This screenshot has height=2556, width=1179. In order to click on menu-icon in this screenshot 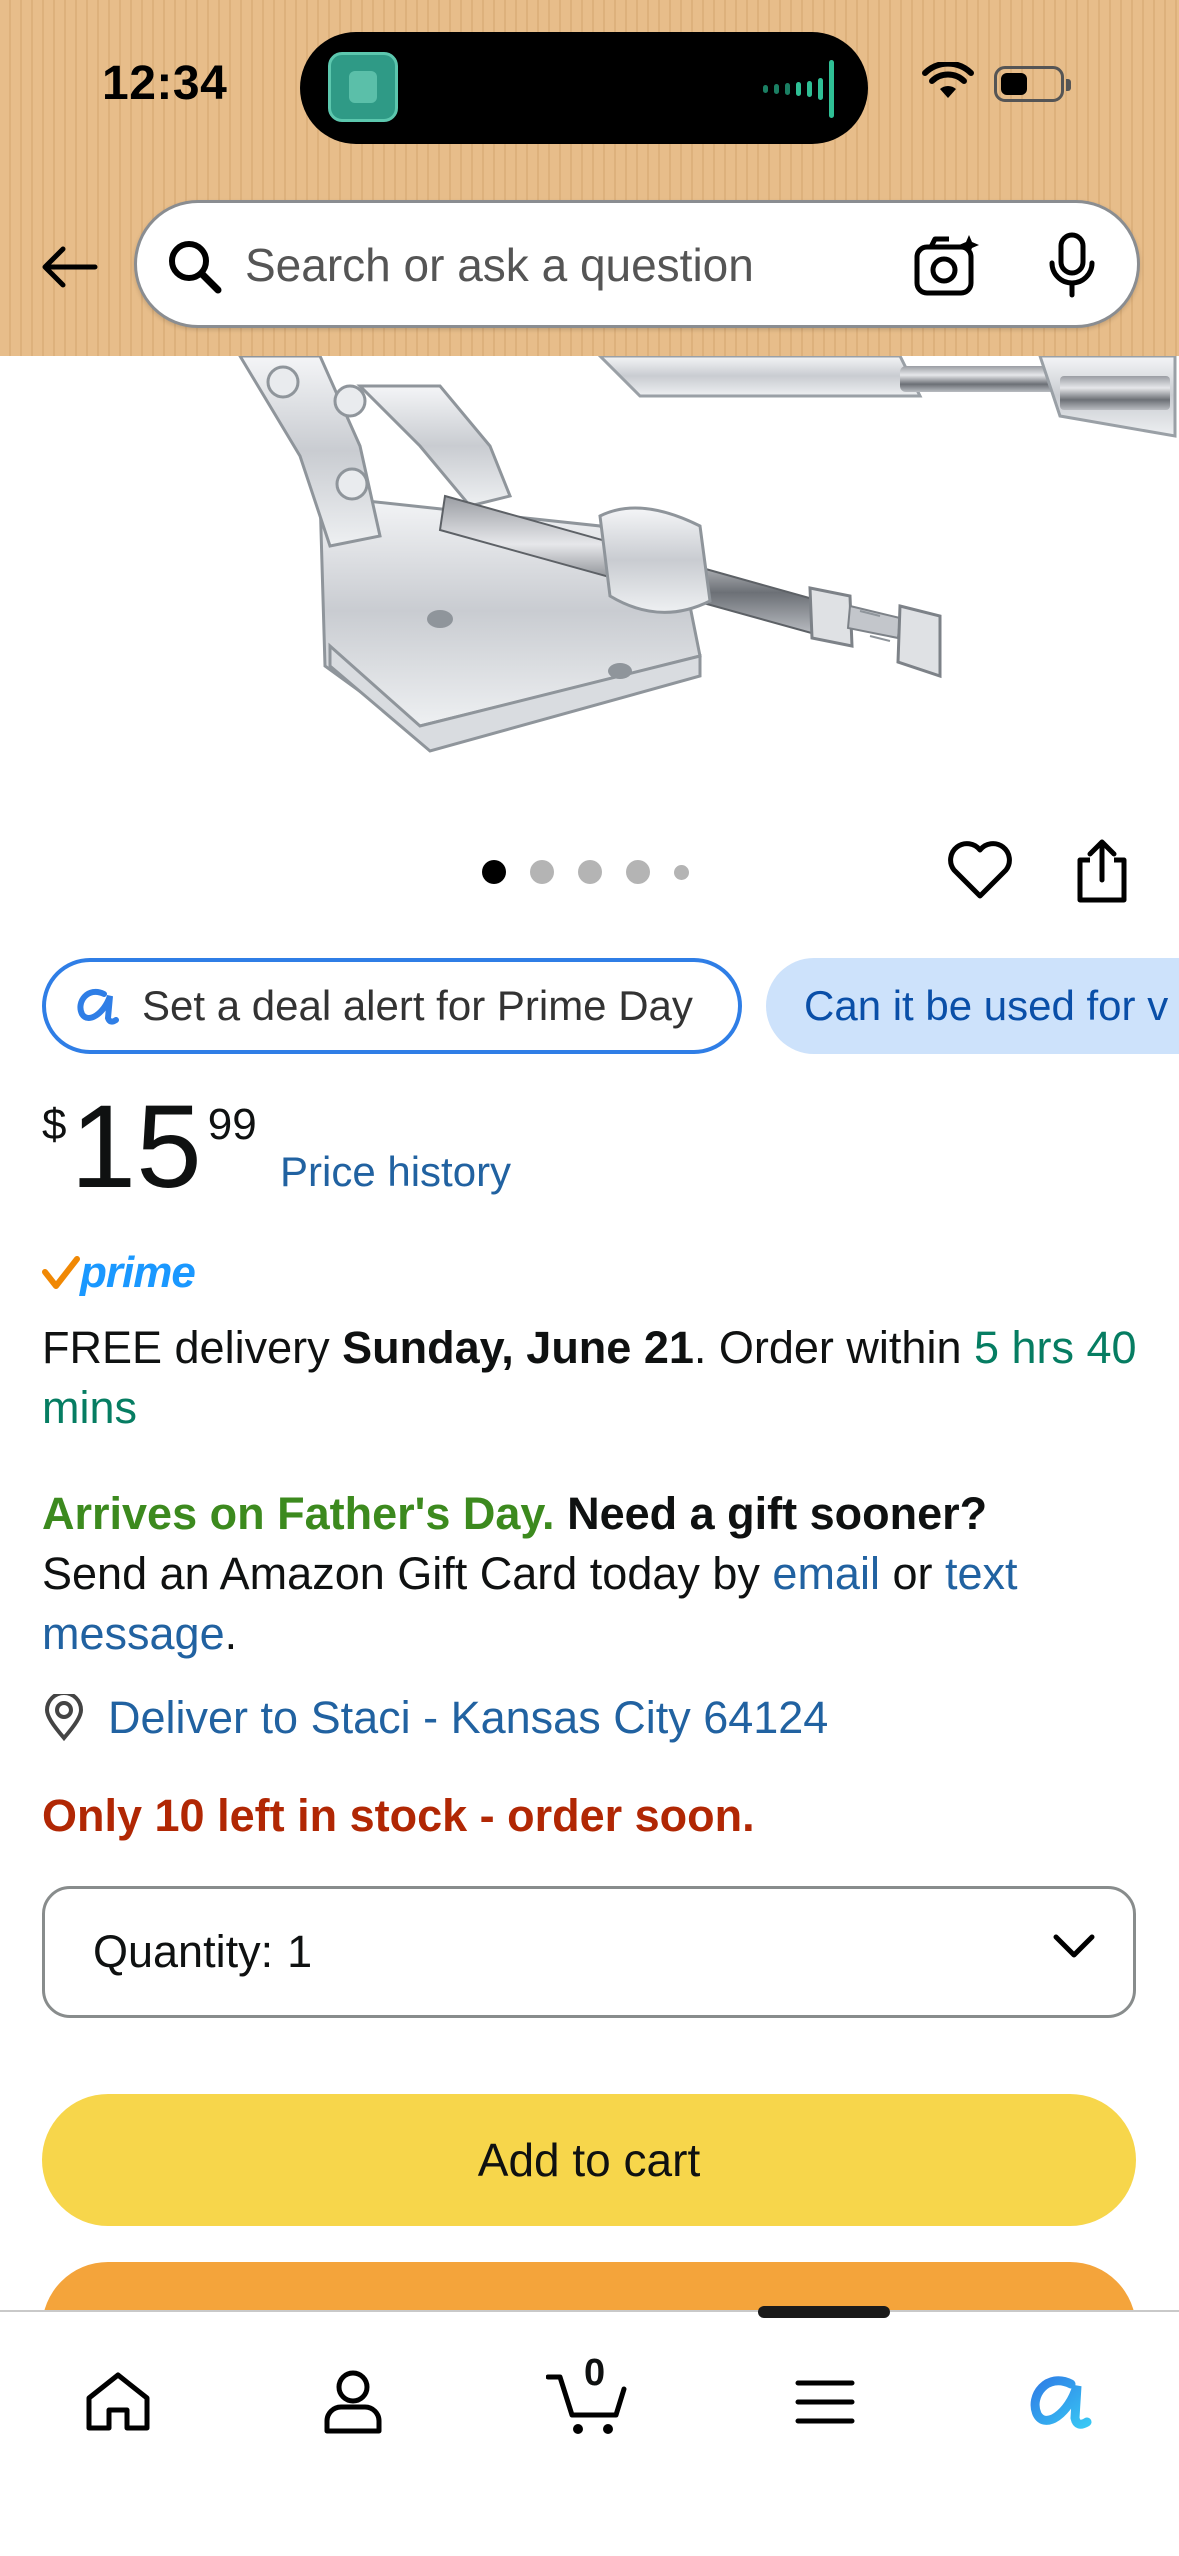, I will do `click(825, 2402)`.